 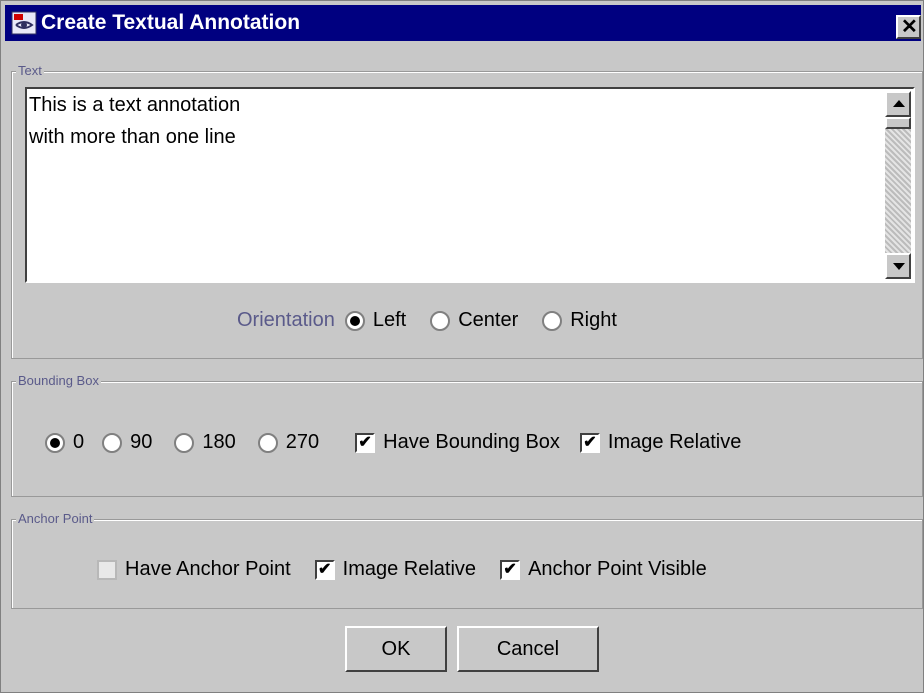 What do you see at coordinates (898, 123) in the screenshot?
I see `scroll-thumb` at bounding box center [898, 123].